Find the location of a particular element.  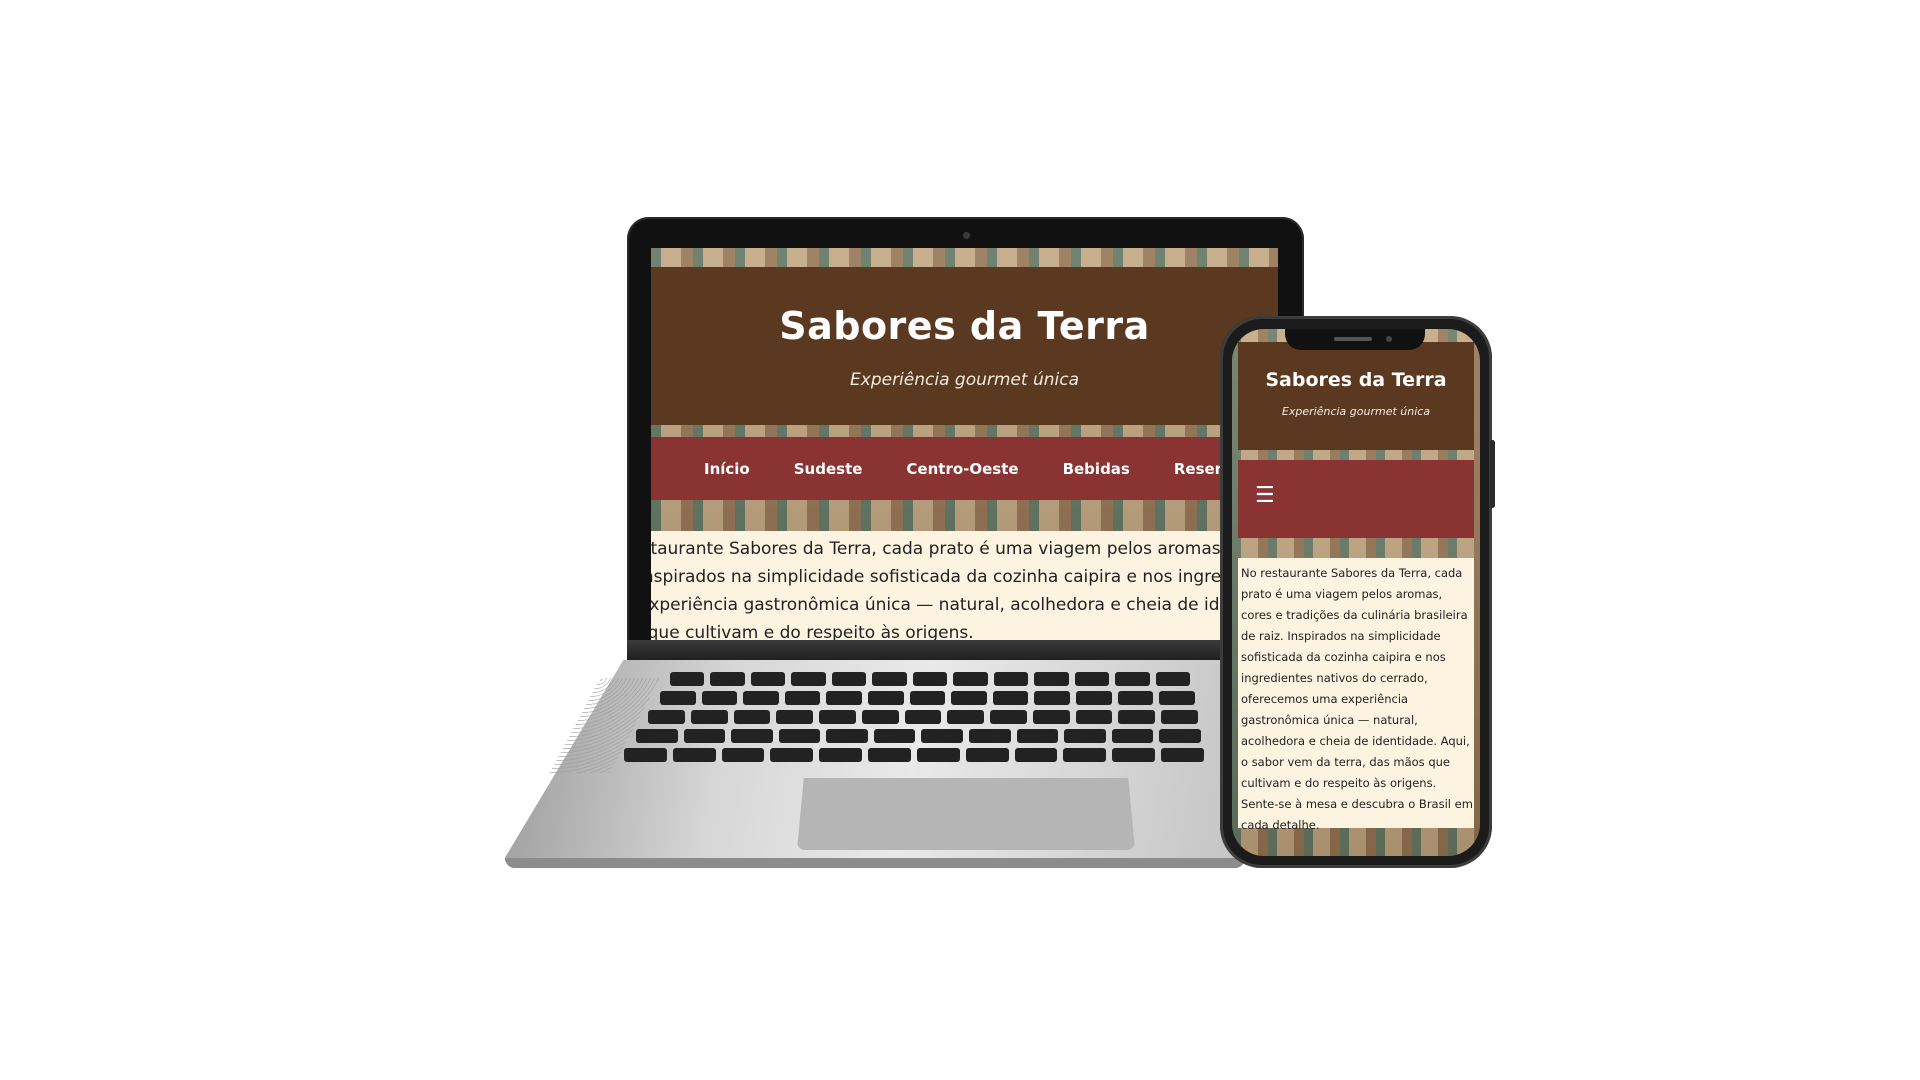

trackpad is located at coordinates (966, 814).